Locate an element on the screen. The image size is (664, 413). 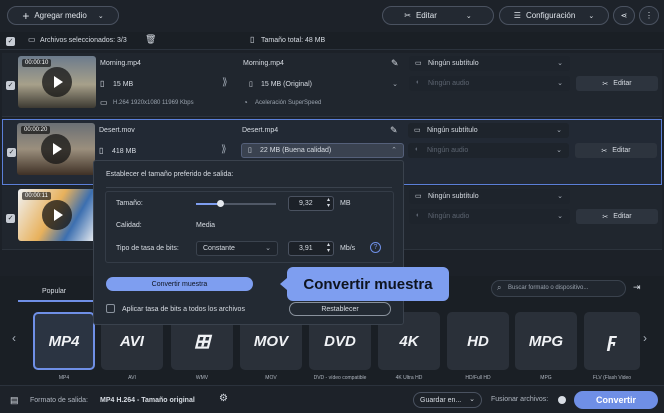
save-to-button: Guardar en... ⌄ is located at coordinates (447, 400).